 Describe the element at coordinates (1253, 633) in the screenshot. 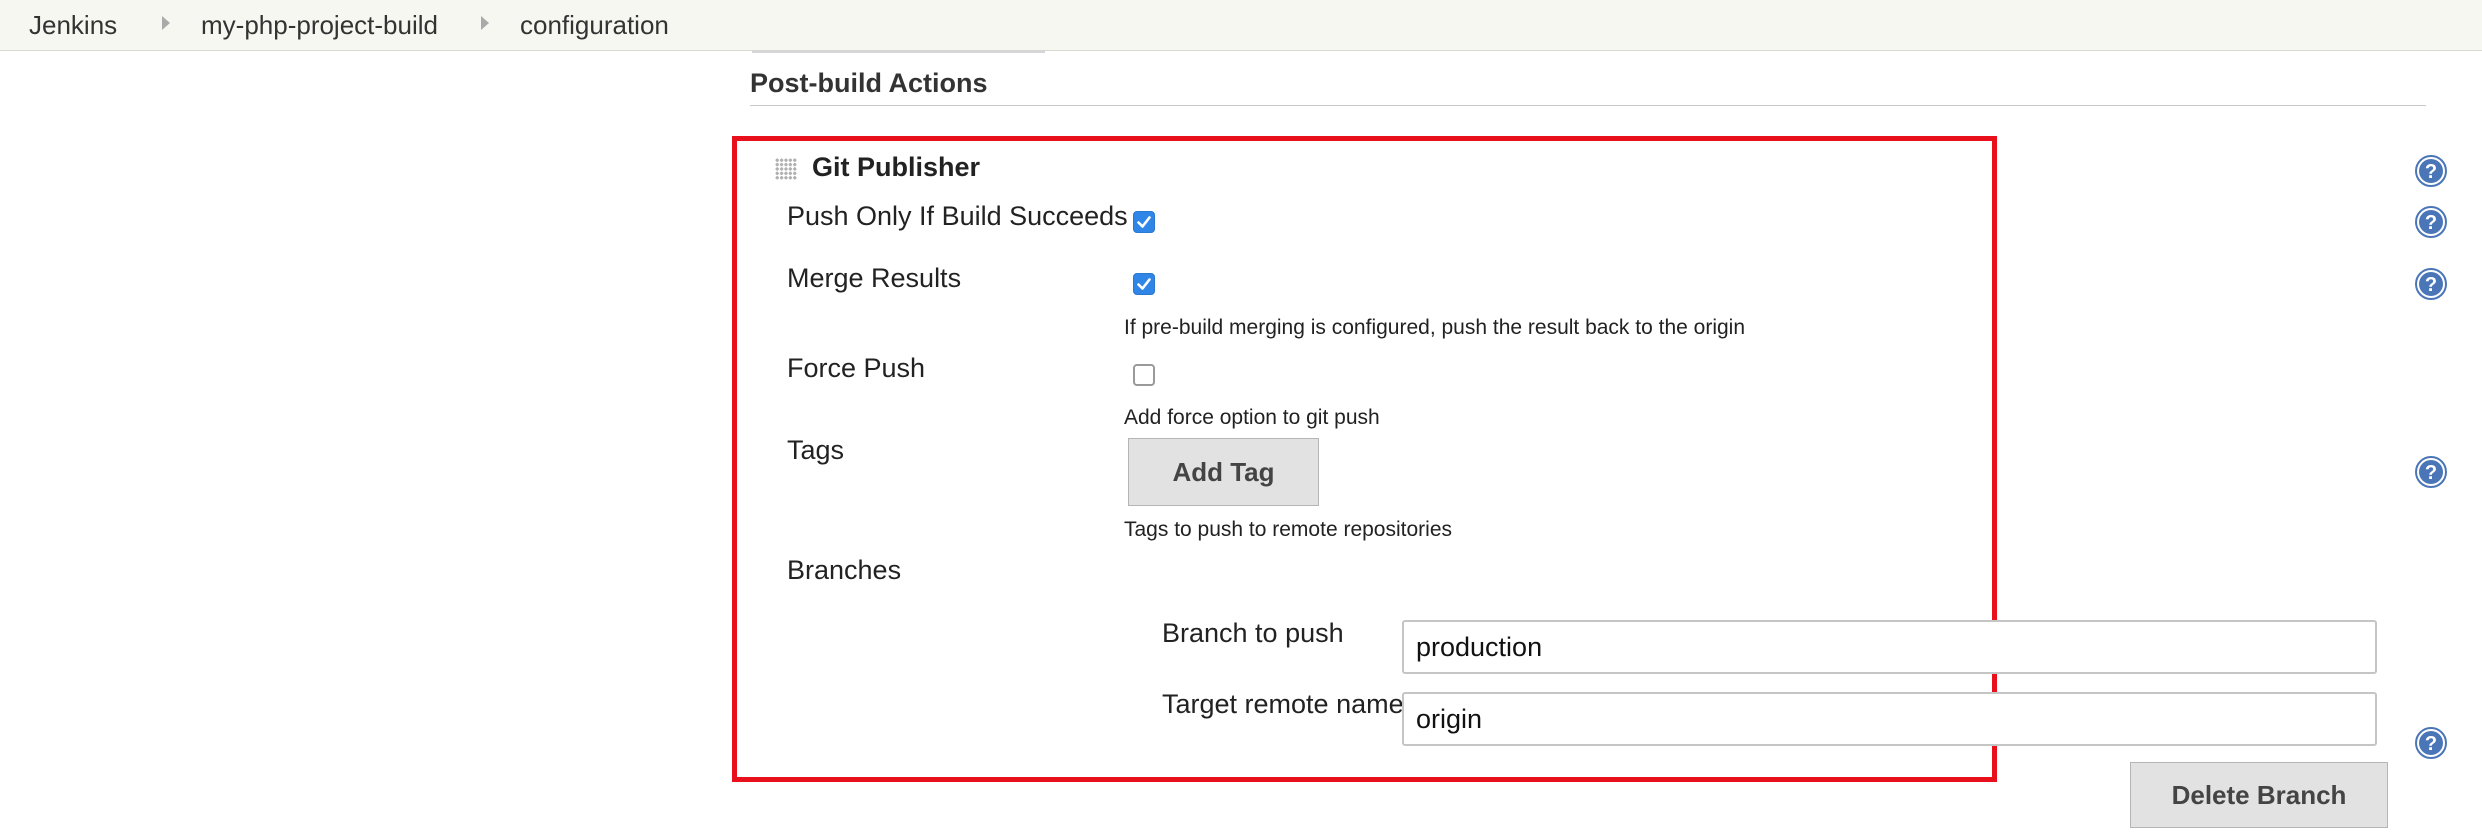

I see `branch-to-push-label: Branch to push` at that location.